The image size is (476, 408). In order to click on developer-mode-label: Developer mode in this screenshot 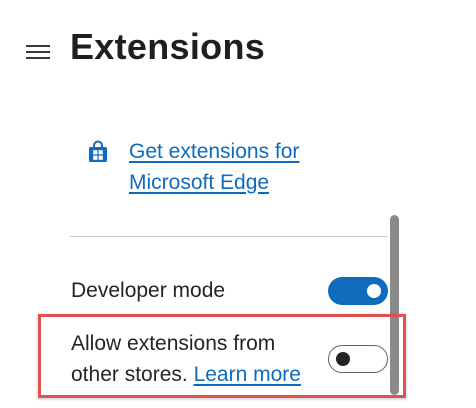, I will do `click(148, 290)`.